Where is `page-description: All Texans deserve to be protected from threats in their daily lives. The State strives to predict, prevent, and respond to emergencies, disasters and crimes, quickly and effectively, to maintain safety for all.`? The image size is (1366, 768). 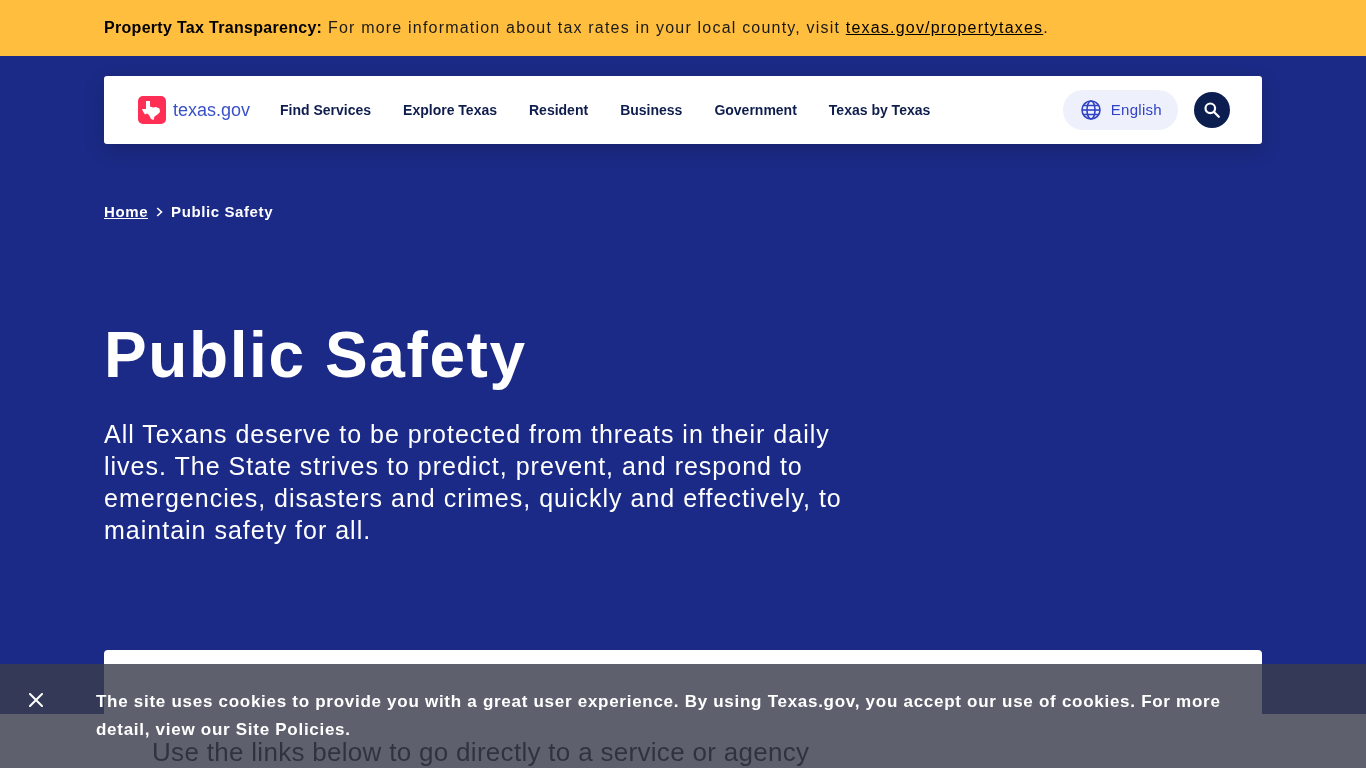 page-description: All Texans deserve to be protected from threats in their daily lives. The State strives to predict, prevent, and respond to emergencies, disasters and crimes, quickly and effectively, to maintain safety for all. is located at coordinates (473, 482).